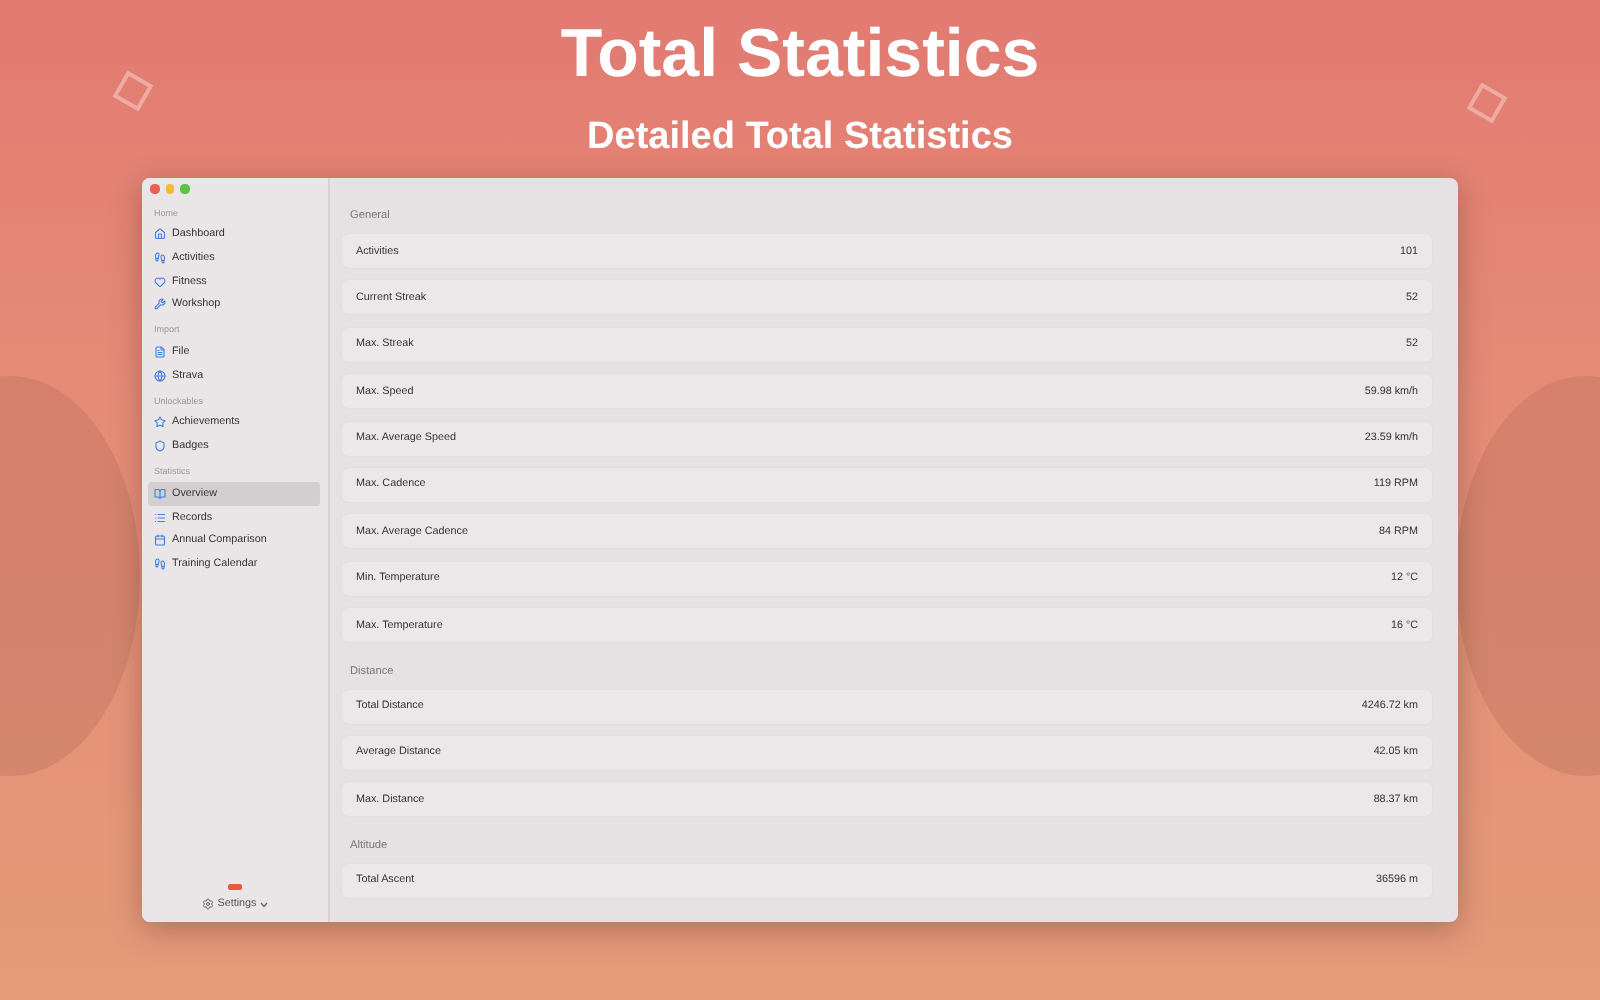 The width and height of the screenshot is (1600, 1000). Describe the element at coordinates (160, 493) in the screenshot. I see `book-icon` at that location.